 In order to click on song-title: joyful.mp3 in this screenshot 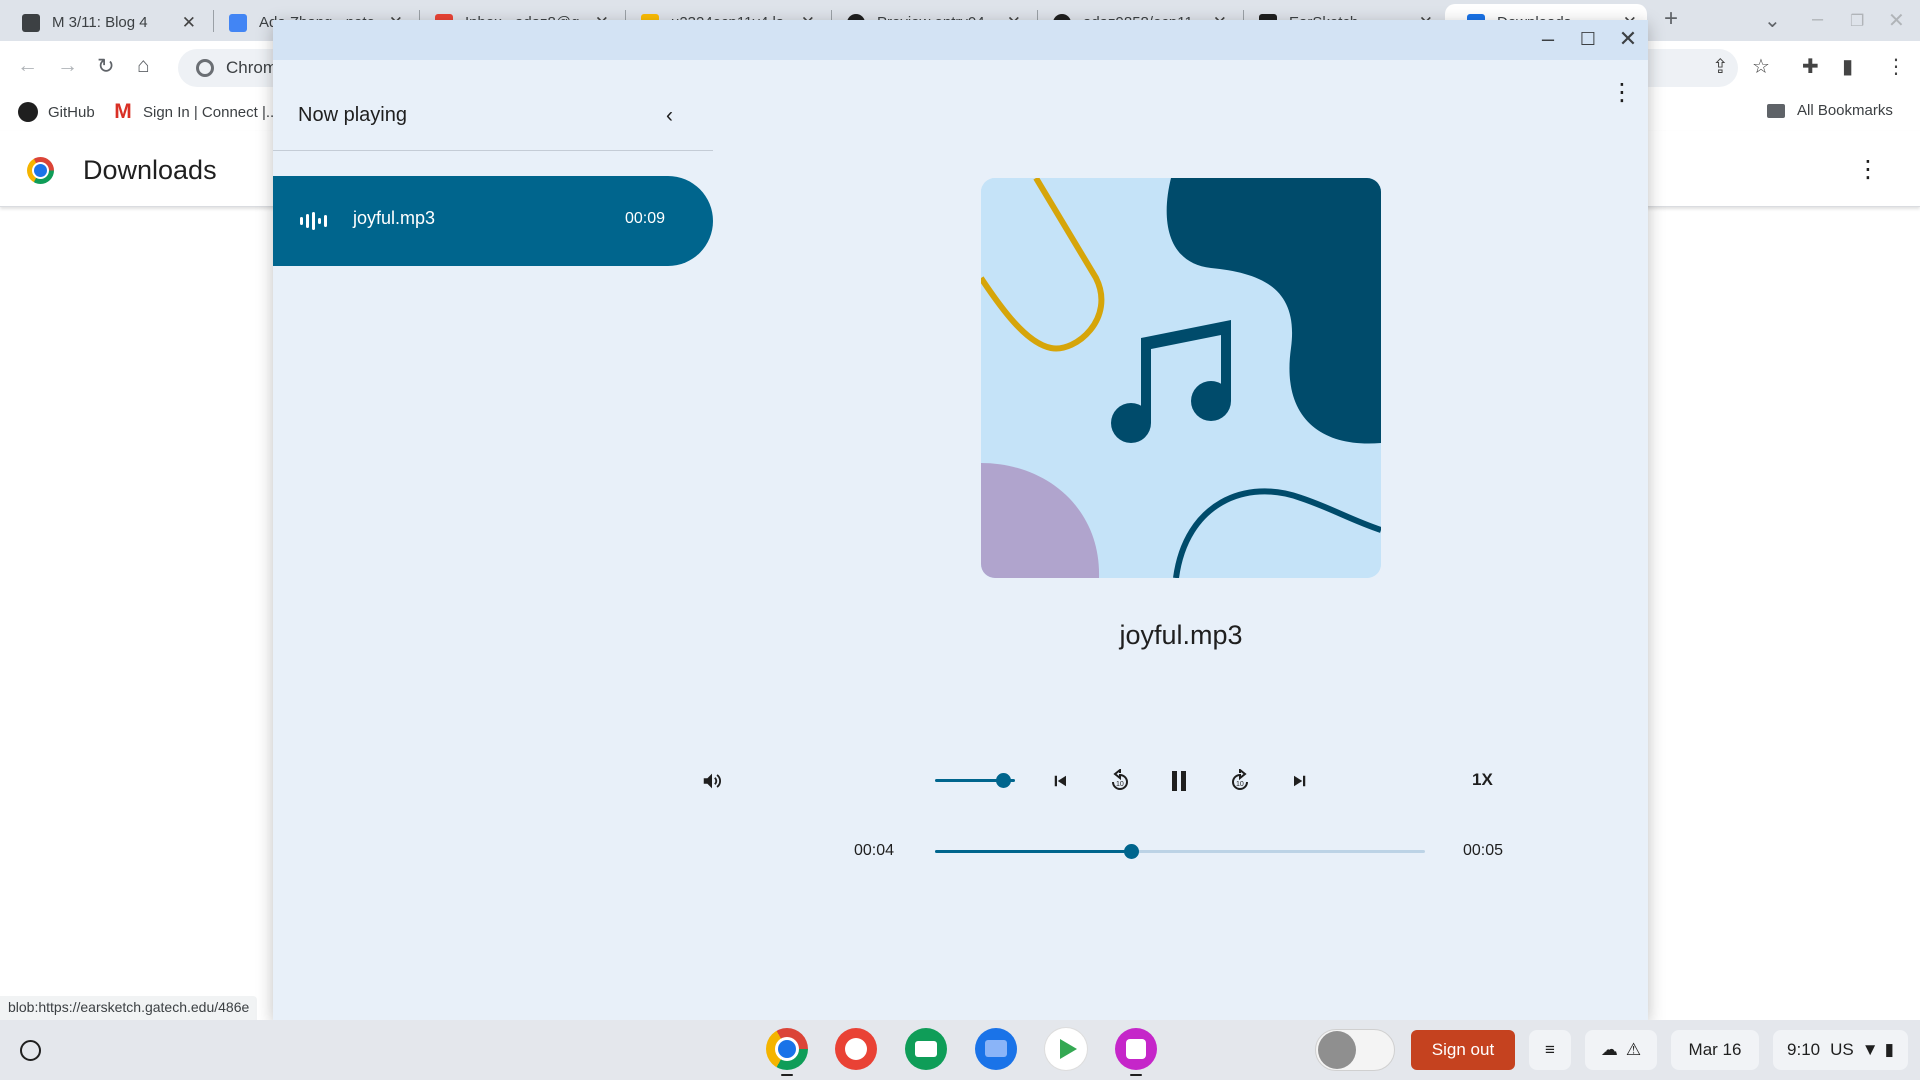, I will do `click(1181, 635)`.